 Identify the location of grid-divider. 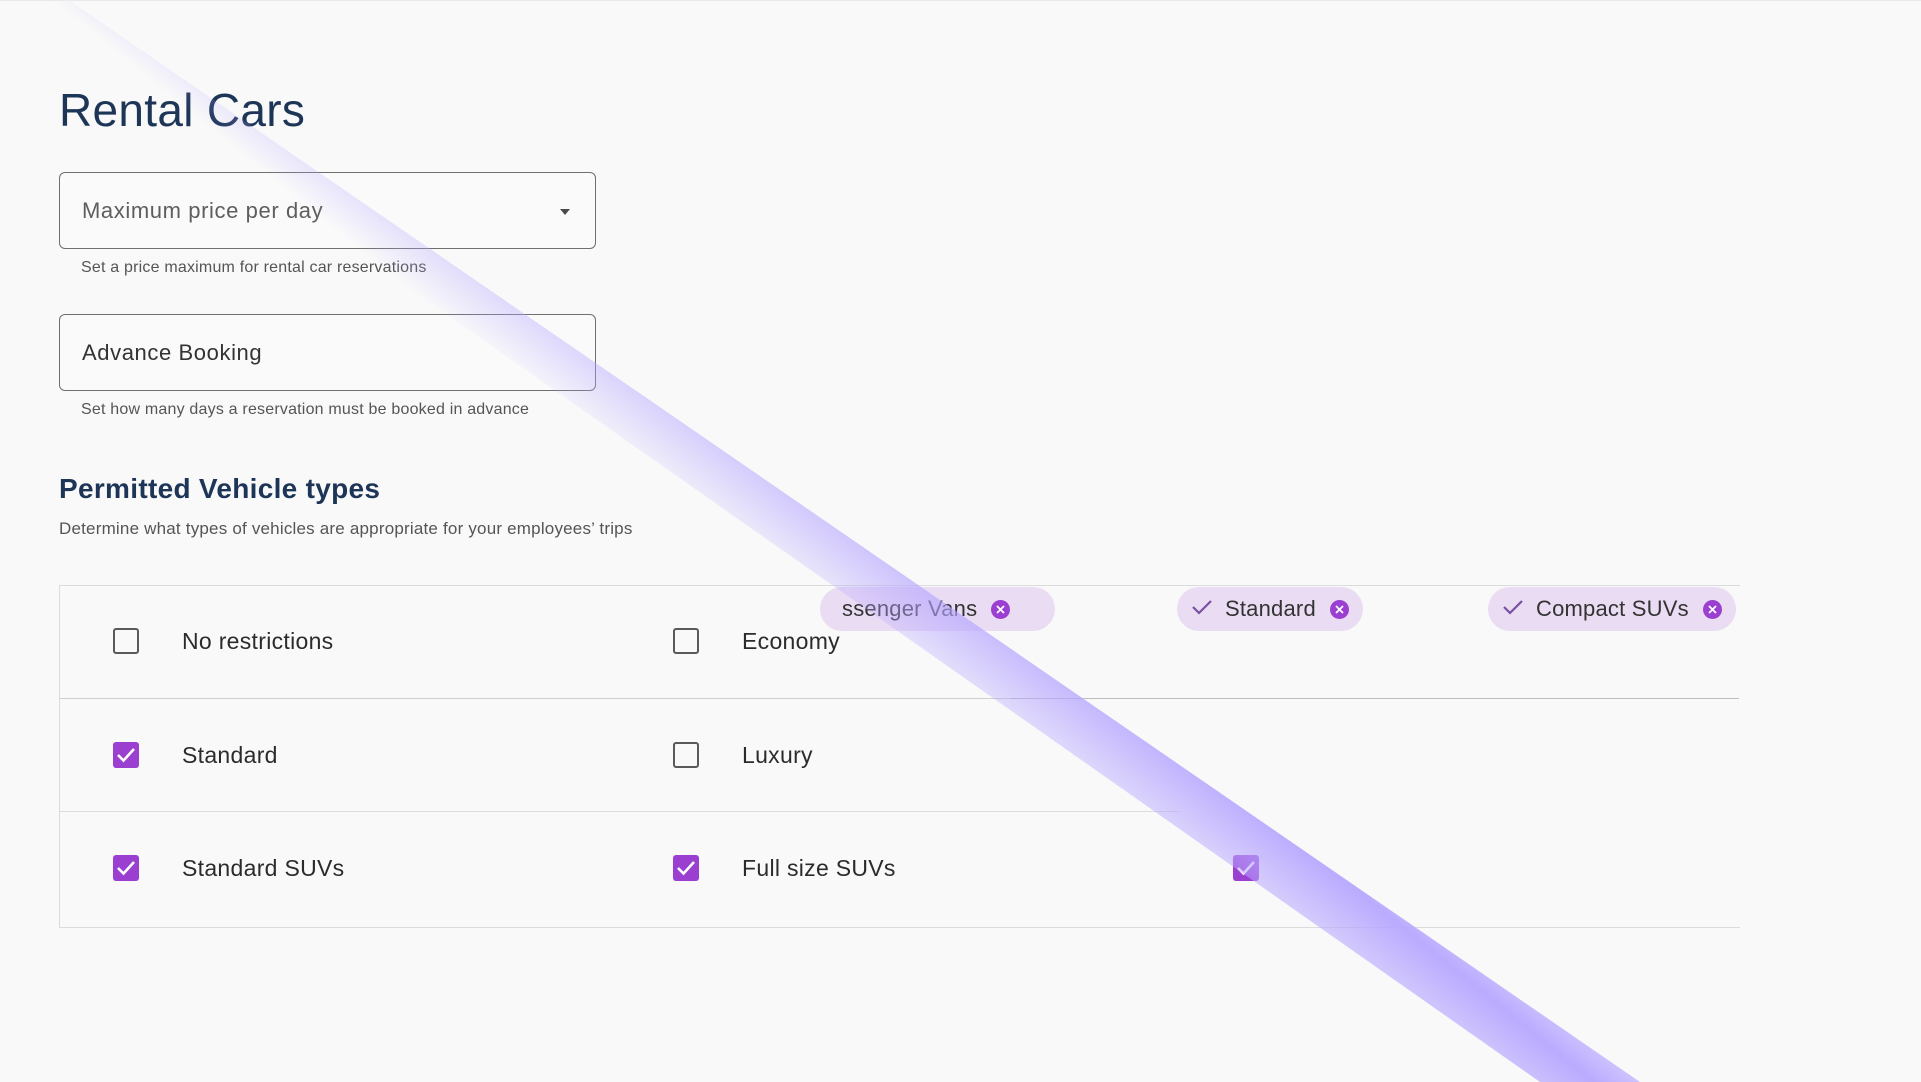
(619, 811).